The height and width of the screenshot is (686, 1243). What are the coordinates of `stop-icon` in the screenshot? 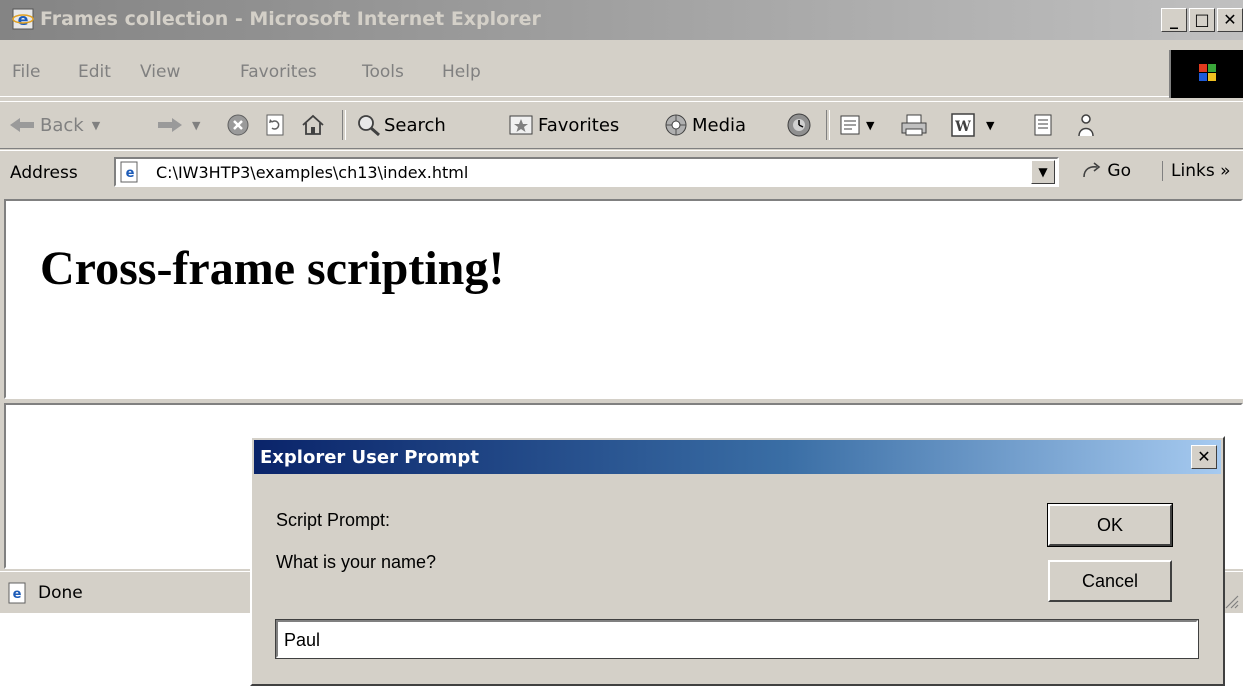 It's located at (238, 125).